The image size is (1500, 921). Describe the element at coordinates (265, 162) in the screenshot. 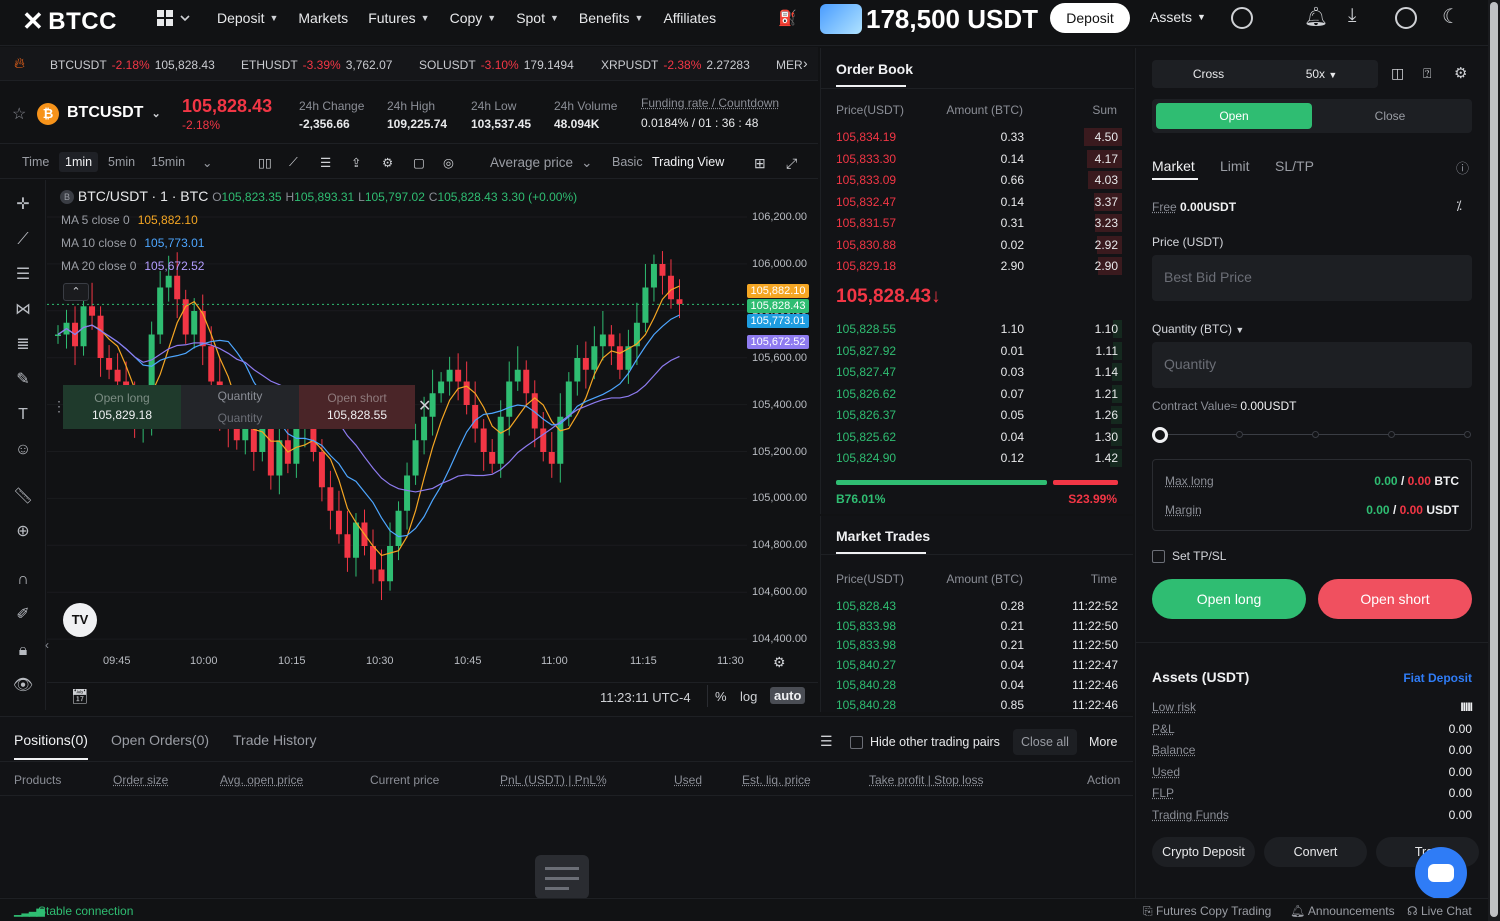

I see `candle-type-icon: ▯▯` at that location.